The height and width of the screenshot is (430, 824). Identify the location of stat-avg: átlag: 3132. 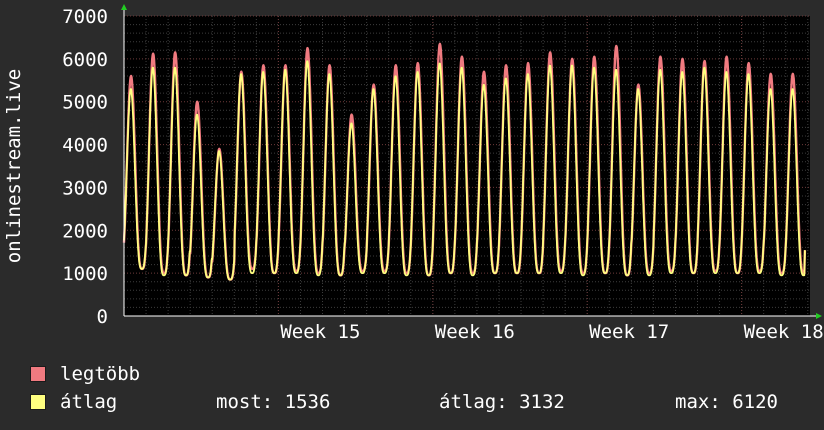
(502, 402).